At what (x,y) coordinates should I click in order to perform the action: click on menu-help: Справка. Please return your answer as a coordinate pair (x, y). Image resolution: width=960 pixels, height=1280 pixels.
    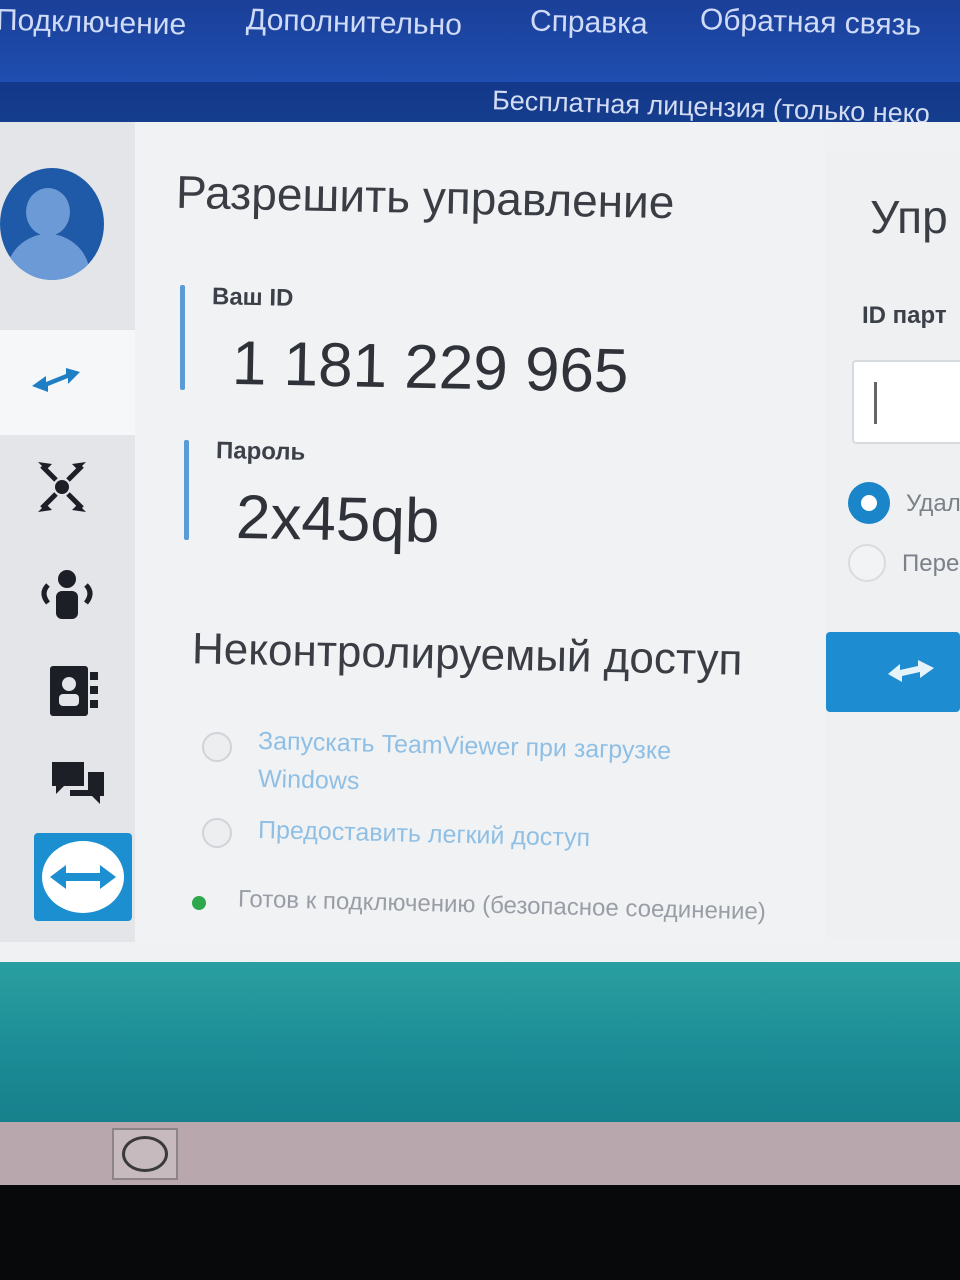
    Looking at the image, I should click on (589, 22).